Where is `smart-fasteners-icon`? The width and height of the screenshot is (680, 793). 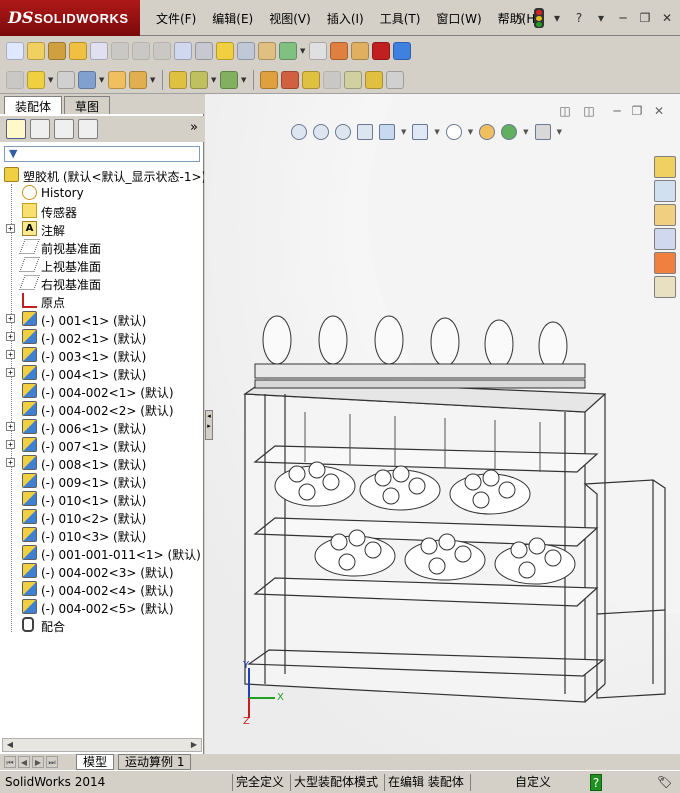 smart-fasteners-icon is located at coordinates (138, 79).